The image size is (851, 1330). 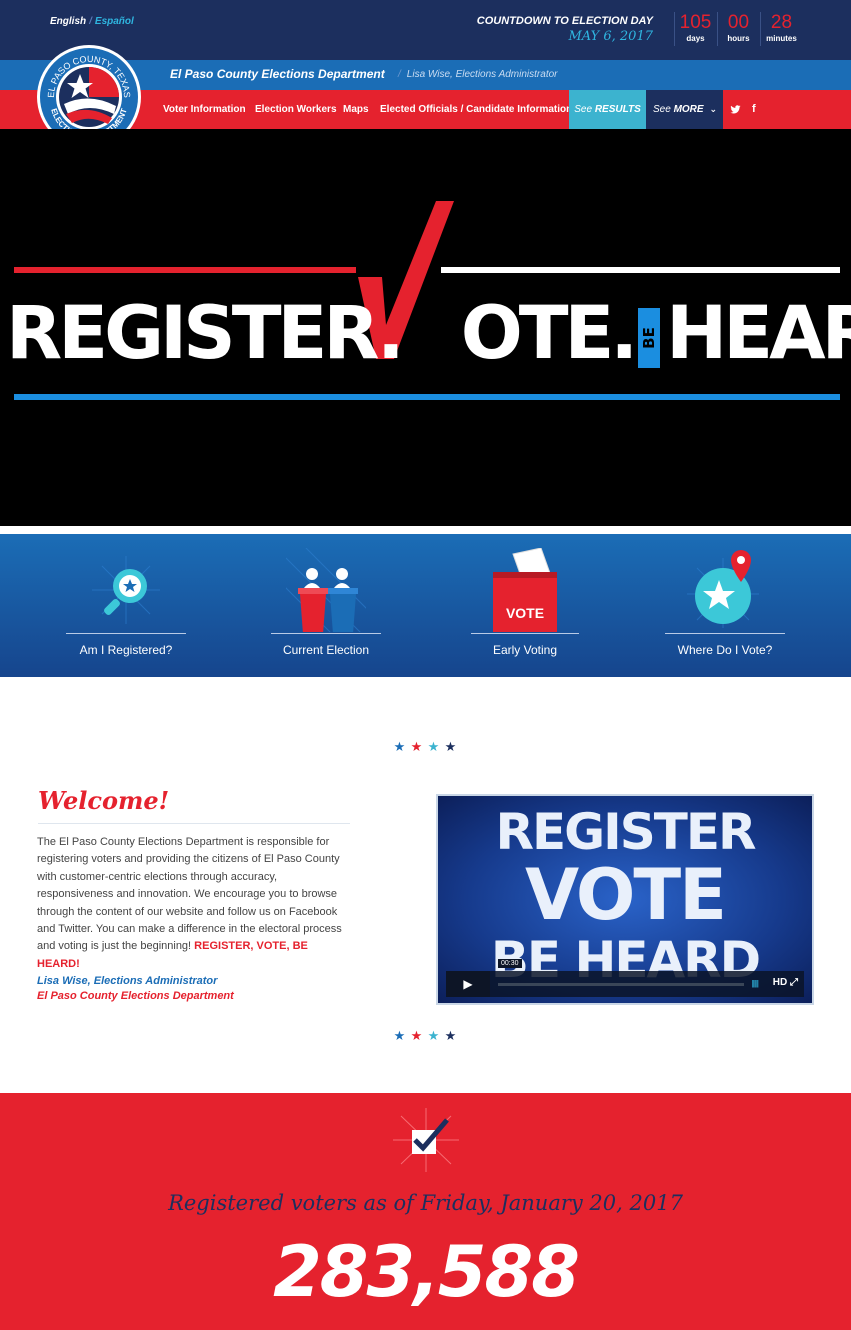 What do you see at coordinates (725, 650) in the screenshot?
I see `quick-link-label: Where Do I Vote?` at bounding box center [725, 650].